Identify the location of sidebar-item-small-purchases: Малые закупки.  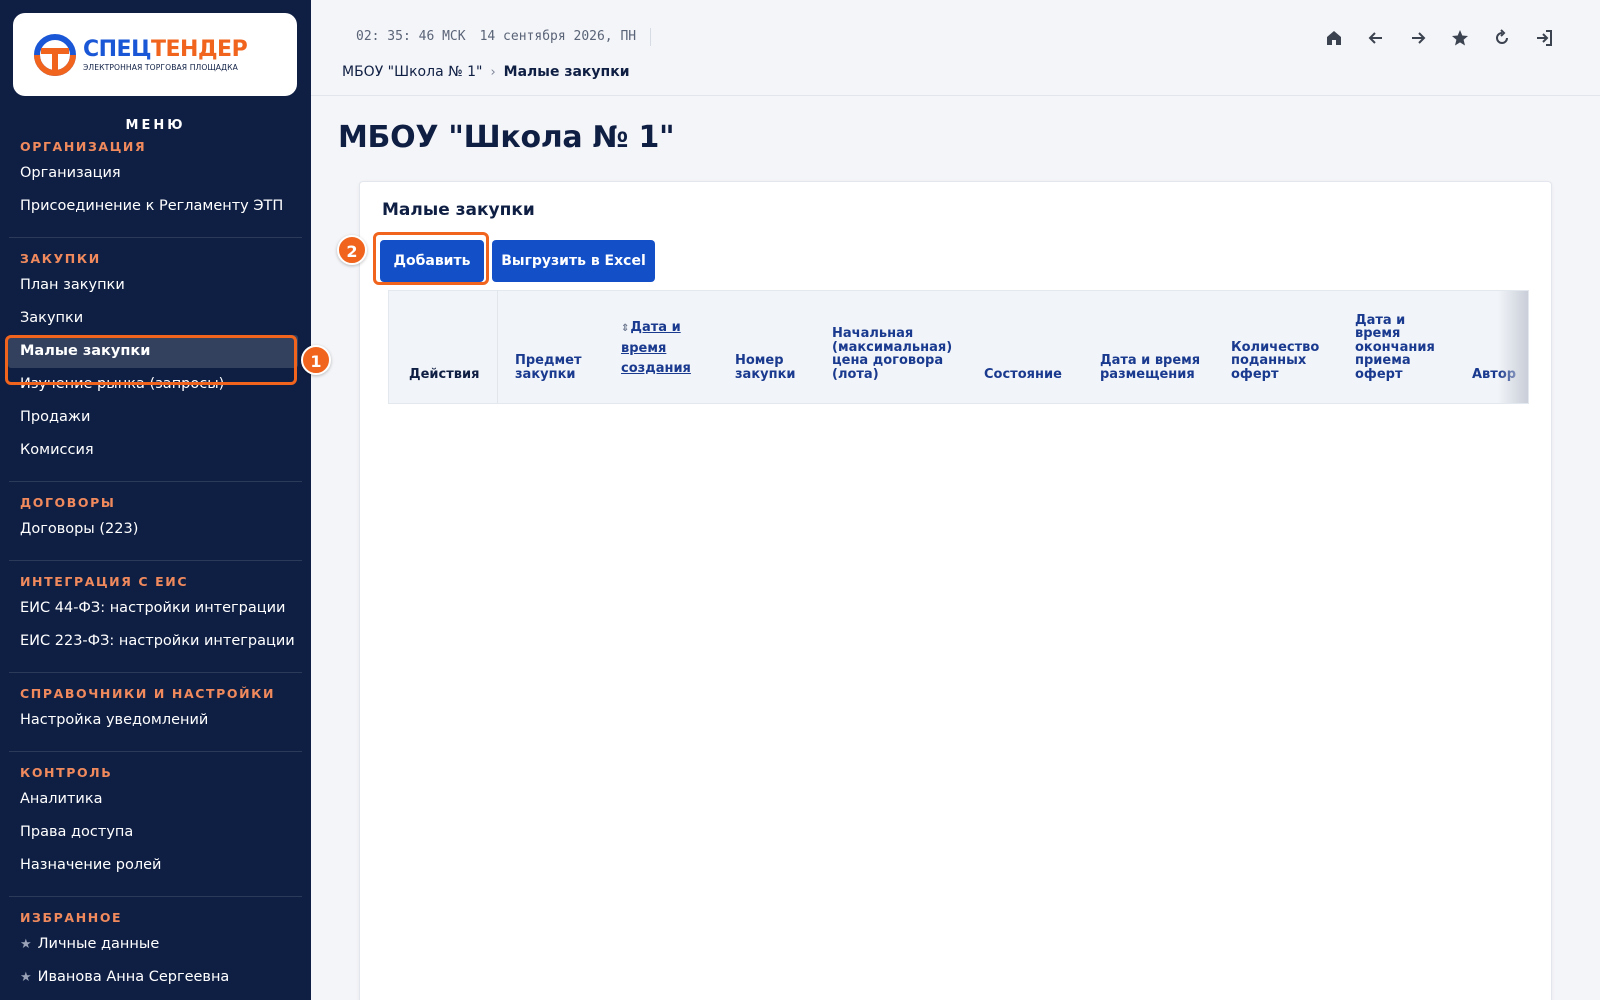
(153, 351).